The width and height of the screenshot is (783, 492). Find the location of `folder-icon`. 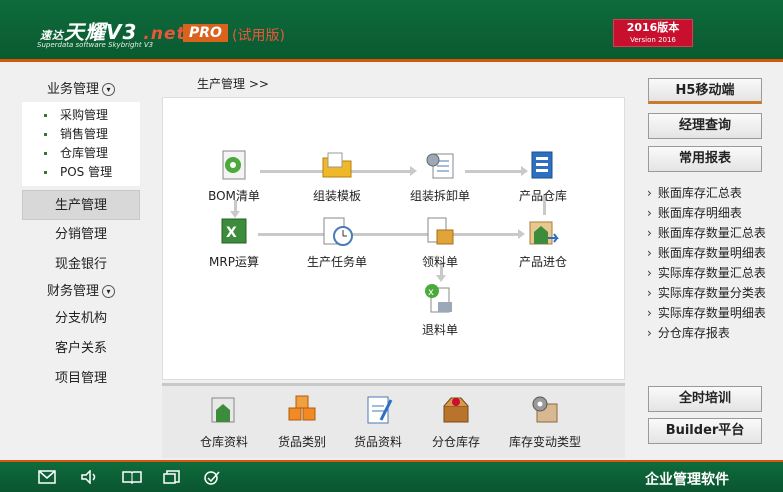

folder-icon is located at coordinates (337, 165).